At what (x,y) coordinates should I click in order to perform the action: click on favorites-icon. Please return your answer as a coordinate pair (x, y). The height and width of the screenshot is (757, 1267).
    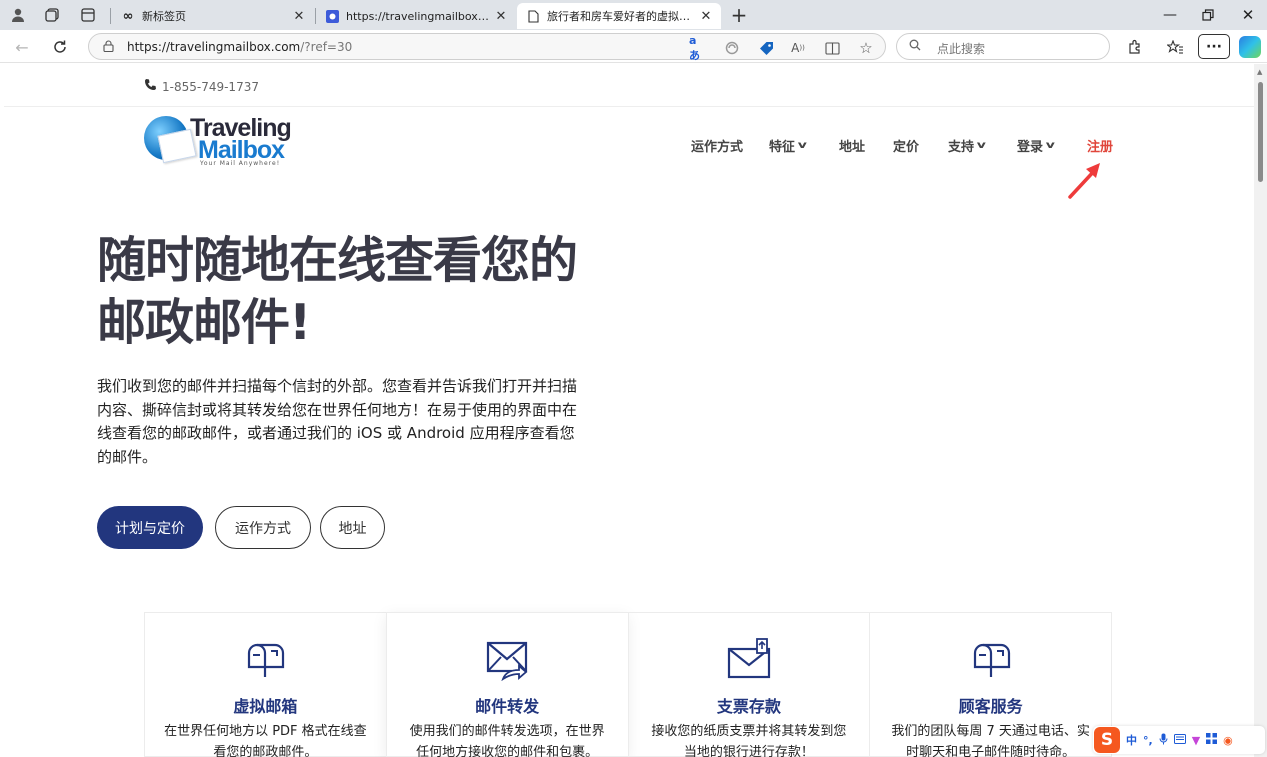
    Looking at the image, I should click on (1175, 47).